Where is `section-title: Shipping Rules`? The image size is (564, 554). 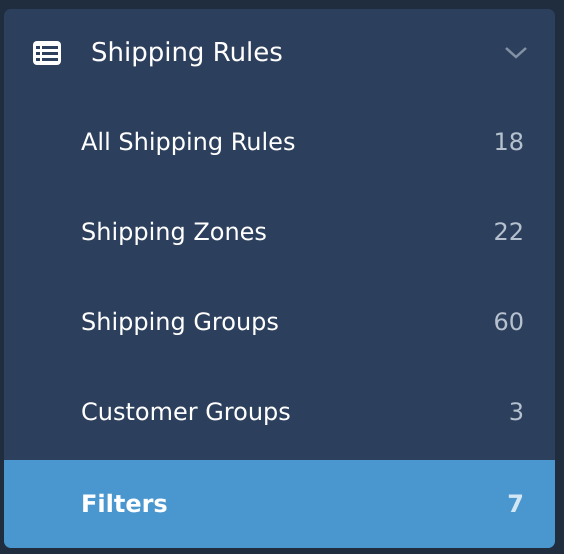 section-title: Shipping Rules is located at coordinates (187, 53).